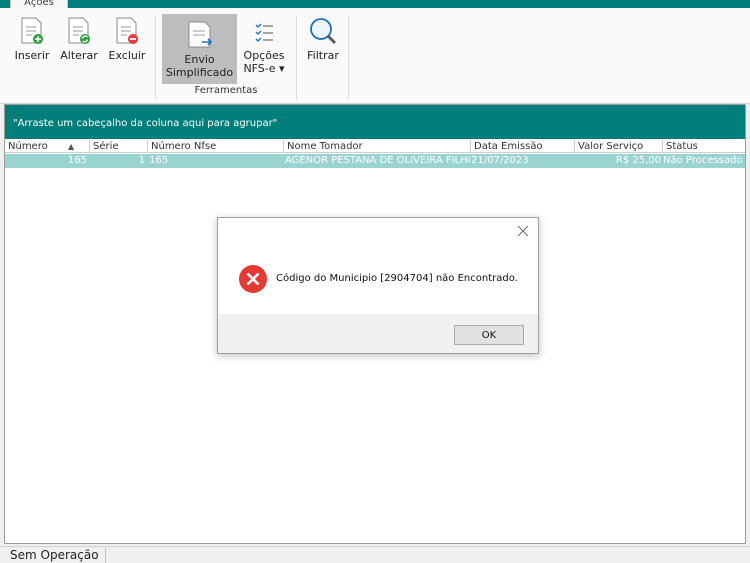  I want to click on filtrar-label: Filtrar, so click(323, 55).